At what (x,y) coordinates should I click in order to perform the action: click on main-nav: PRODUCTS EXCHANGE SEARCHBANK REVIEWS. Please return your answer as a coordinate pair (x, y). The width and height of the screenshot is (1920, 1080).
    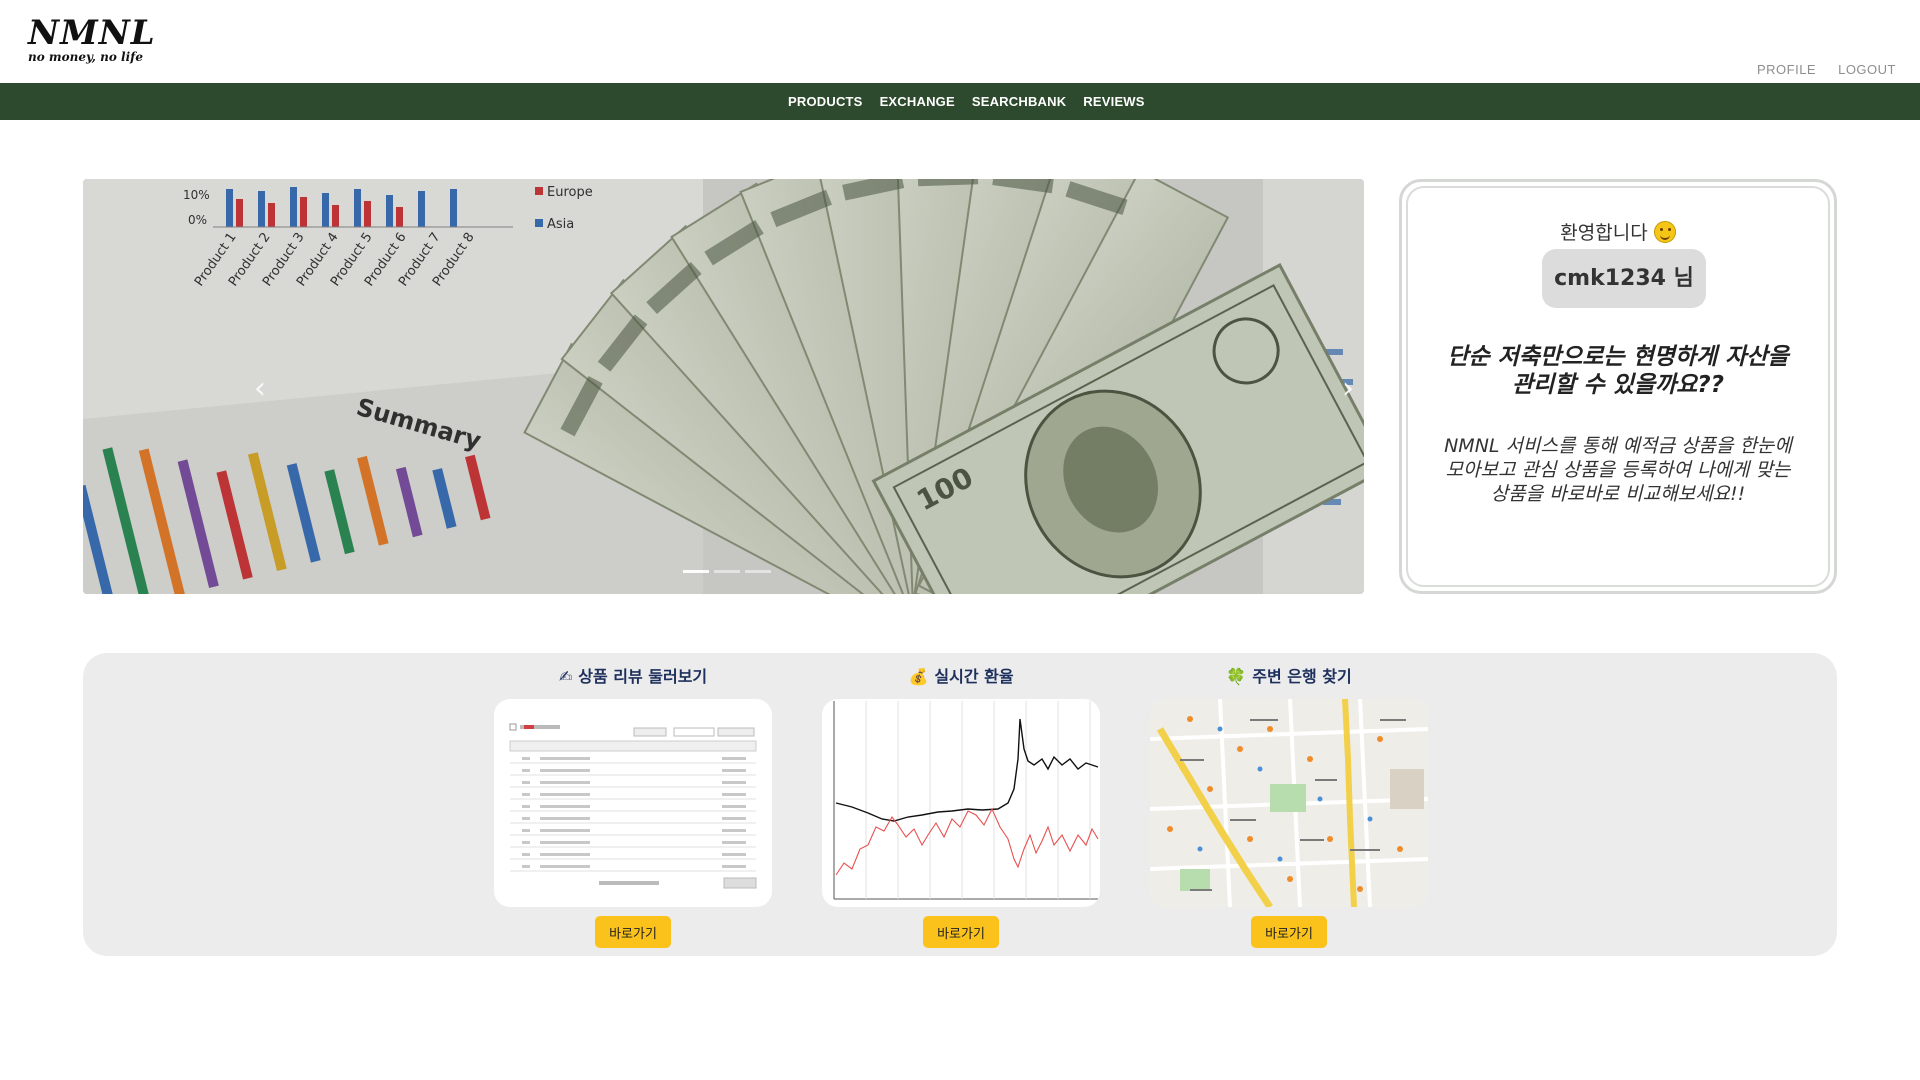
    Looking at the image, I should click on (960, 101).